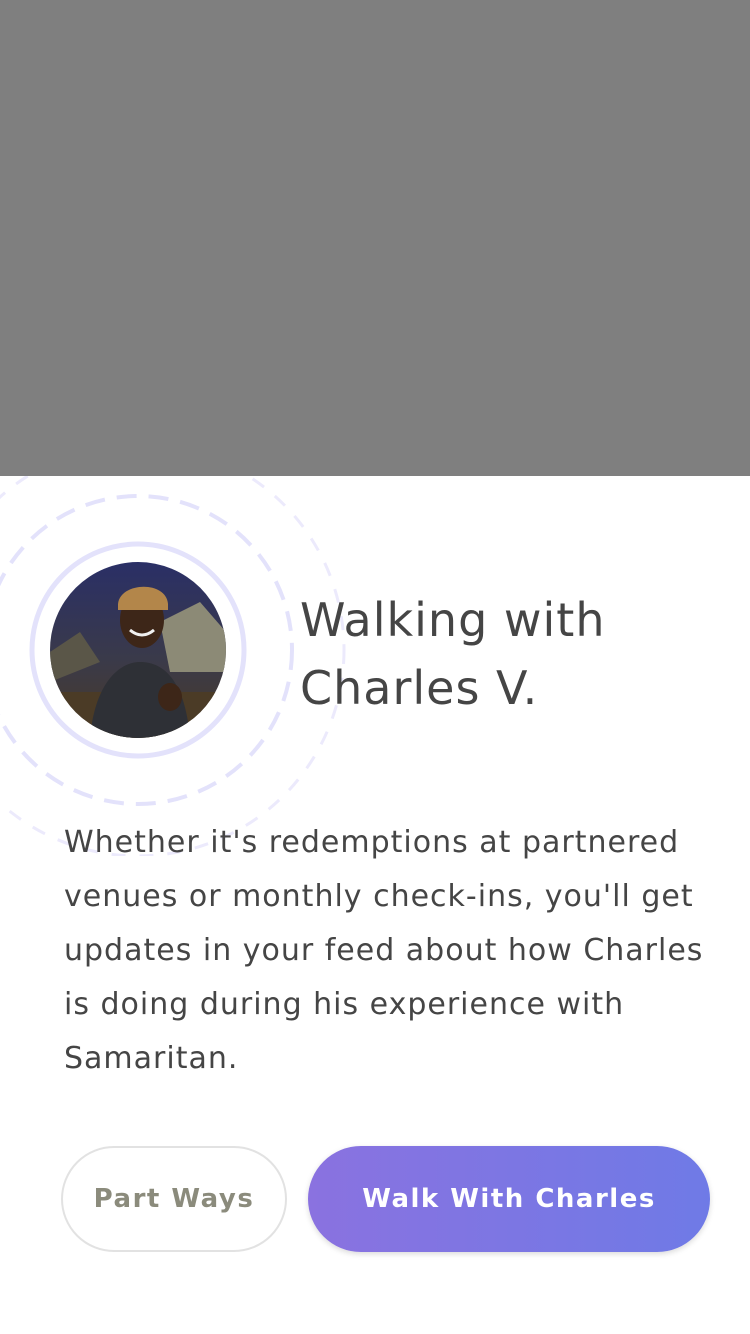 The width and height of the screenshot is (750, 1334). Describe the element at coordinates (453, 654) in the screenshot. I see `page-title: Walking with Charles V.` at that location.